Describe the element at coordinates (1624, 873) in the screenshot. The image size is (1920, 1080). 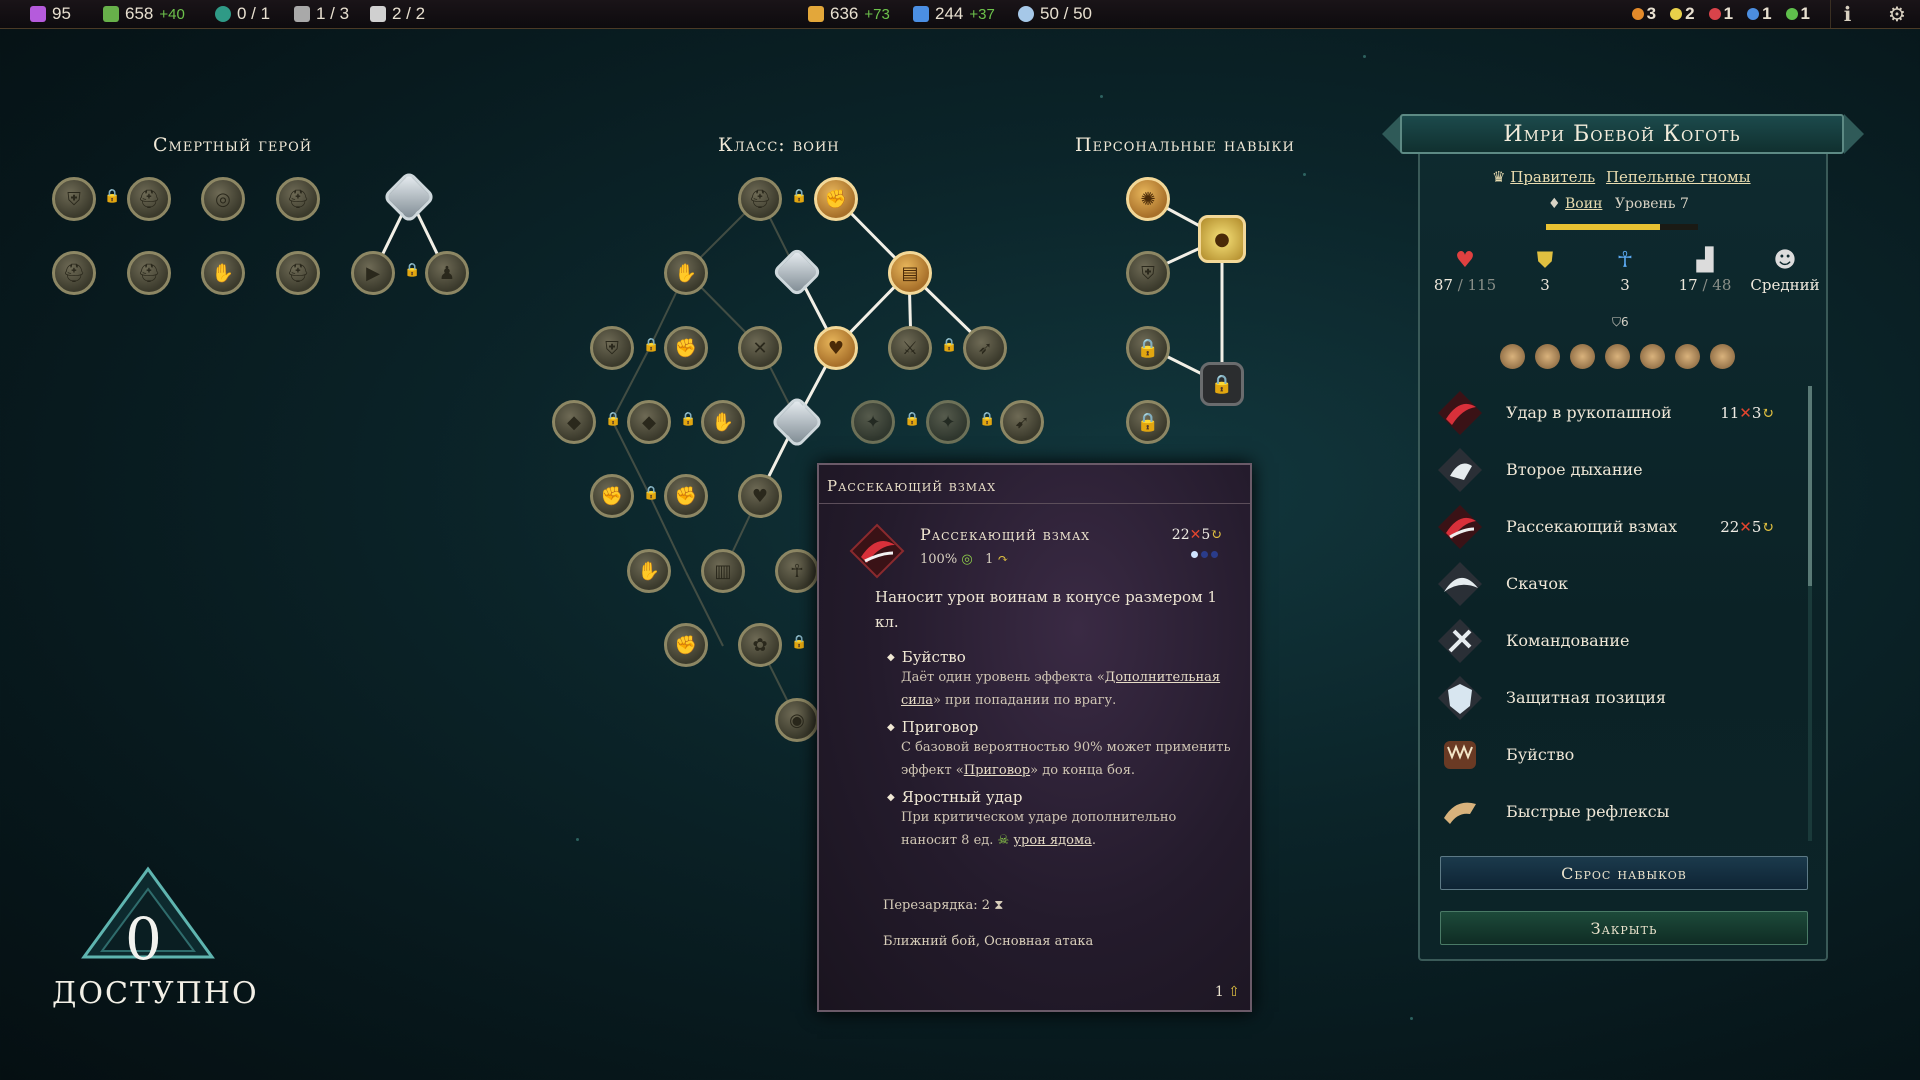
I see `reset-skills-button: Сброс навыков` at that location.